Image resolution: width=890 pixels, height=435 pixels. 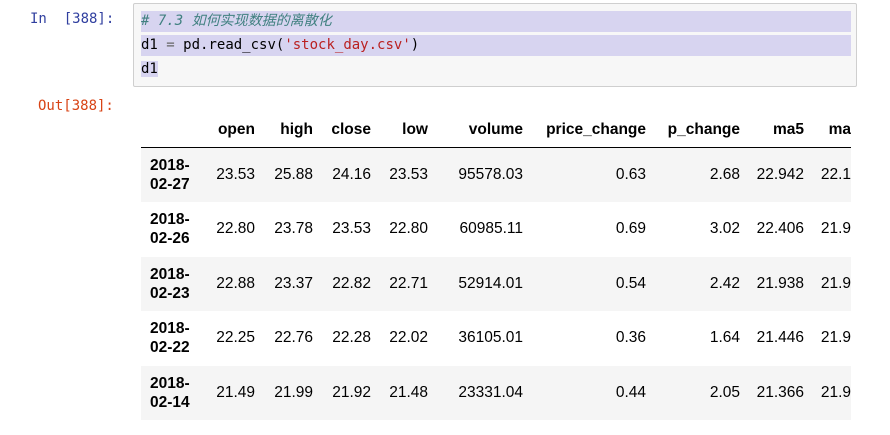 I want to click on table-cell: 95578.03, so click(x=490, y=174).